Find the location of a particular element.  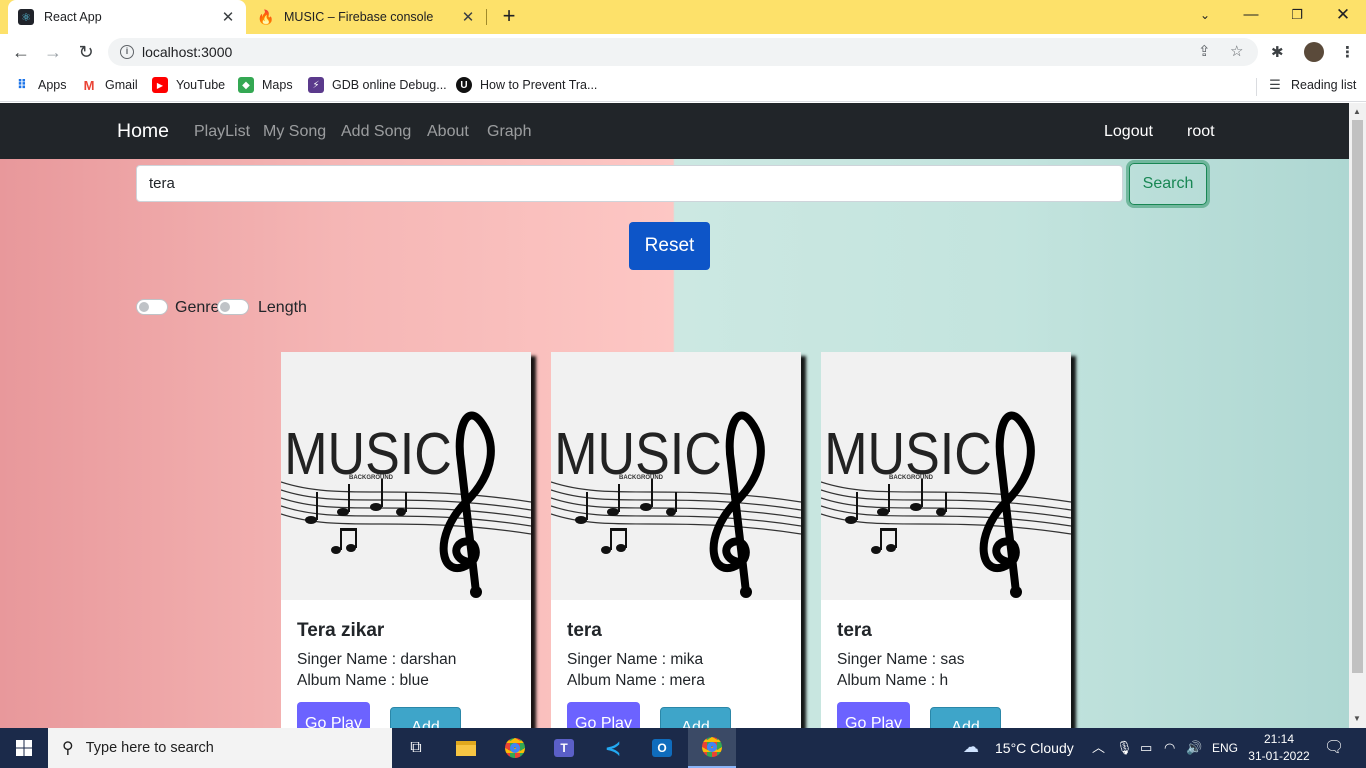

profile-avatar is located at coordinates (1314, 52).